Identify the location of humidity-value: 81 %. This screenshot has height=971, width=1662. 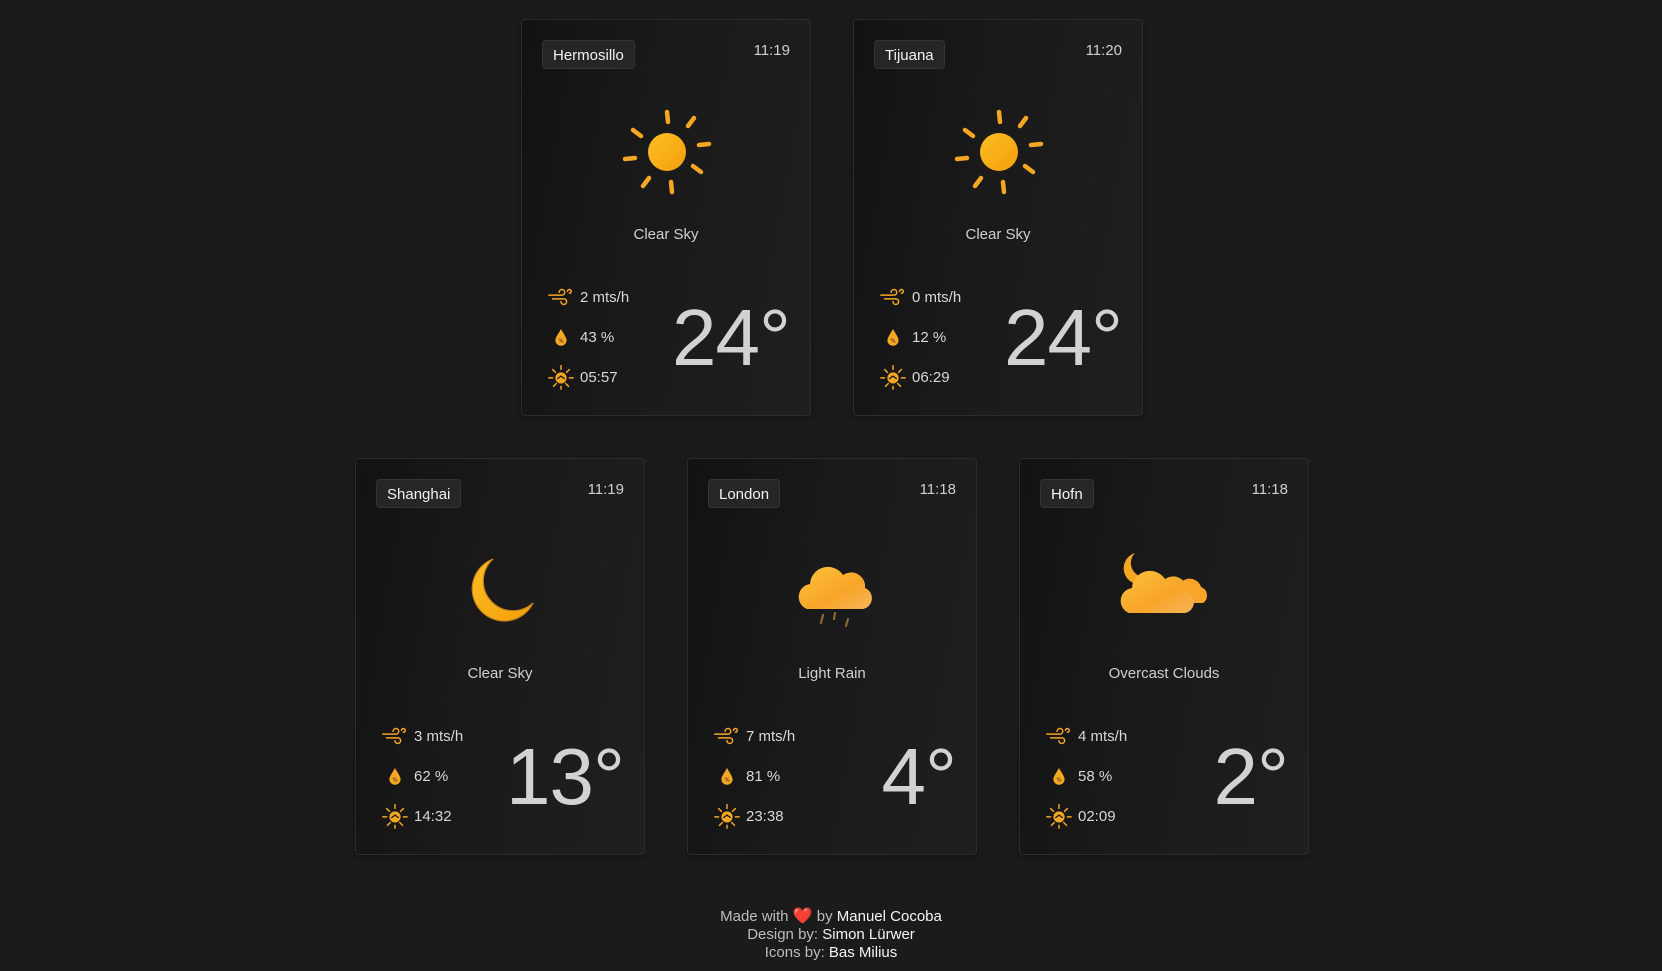
(763, 776).